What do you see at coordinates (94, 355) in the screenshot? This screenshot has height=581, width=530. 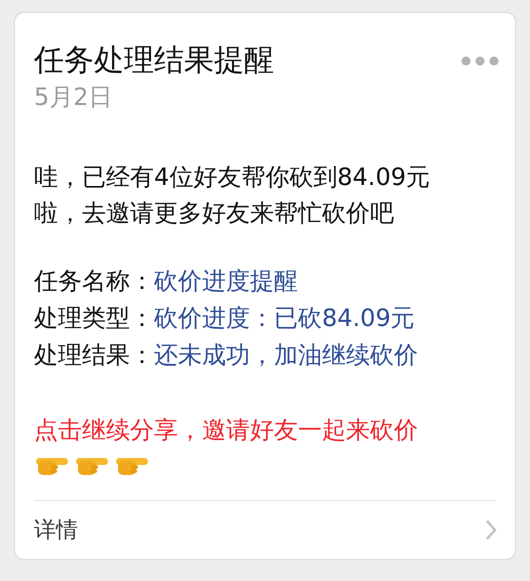 I see `field-label: 处理结果：` at bounding box center [94, 355].